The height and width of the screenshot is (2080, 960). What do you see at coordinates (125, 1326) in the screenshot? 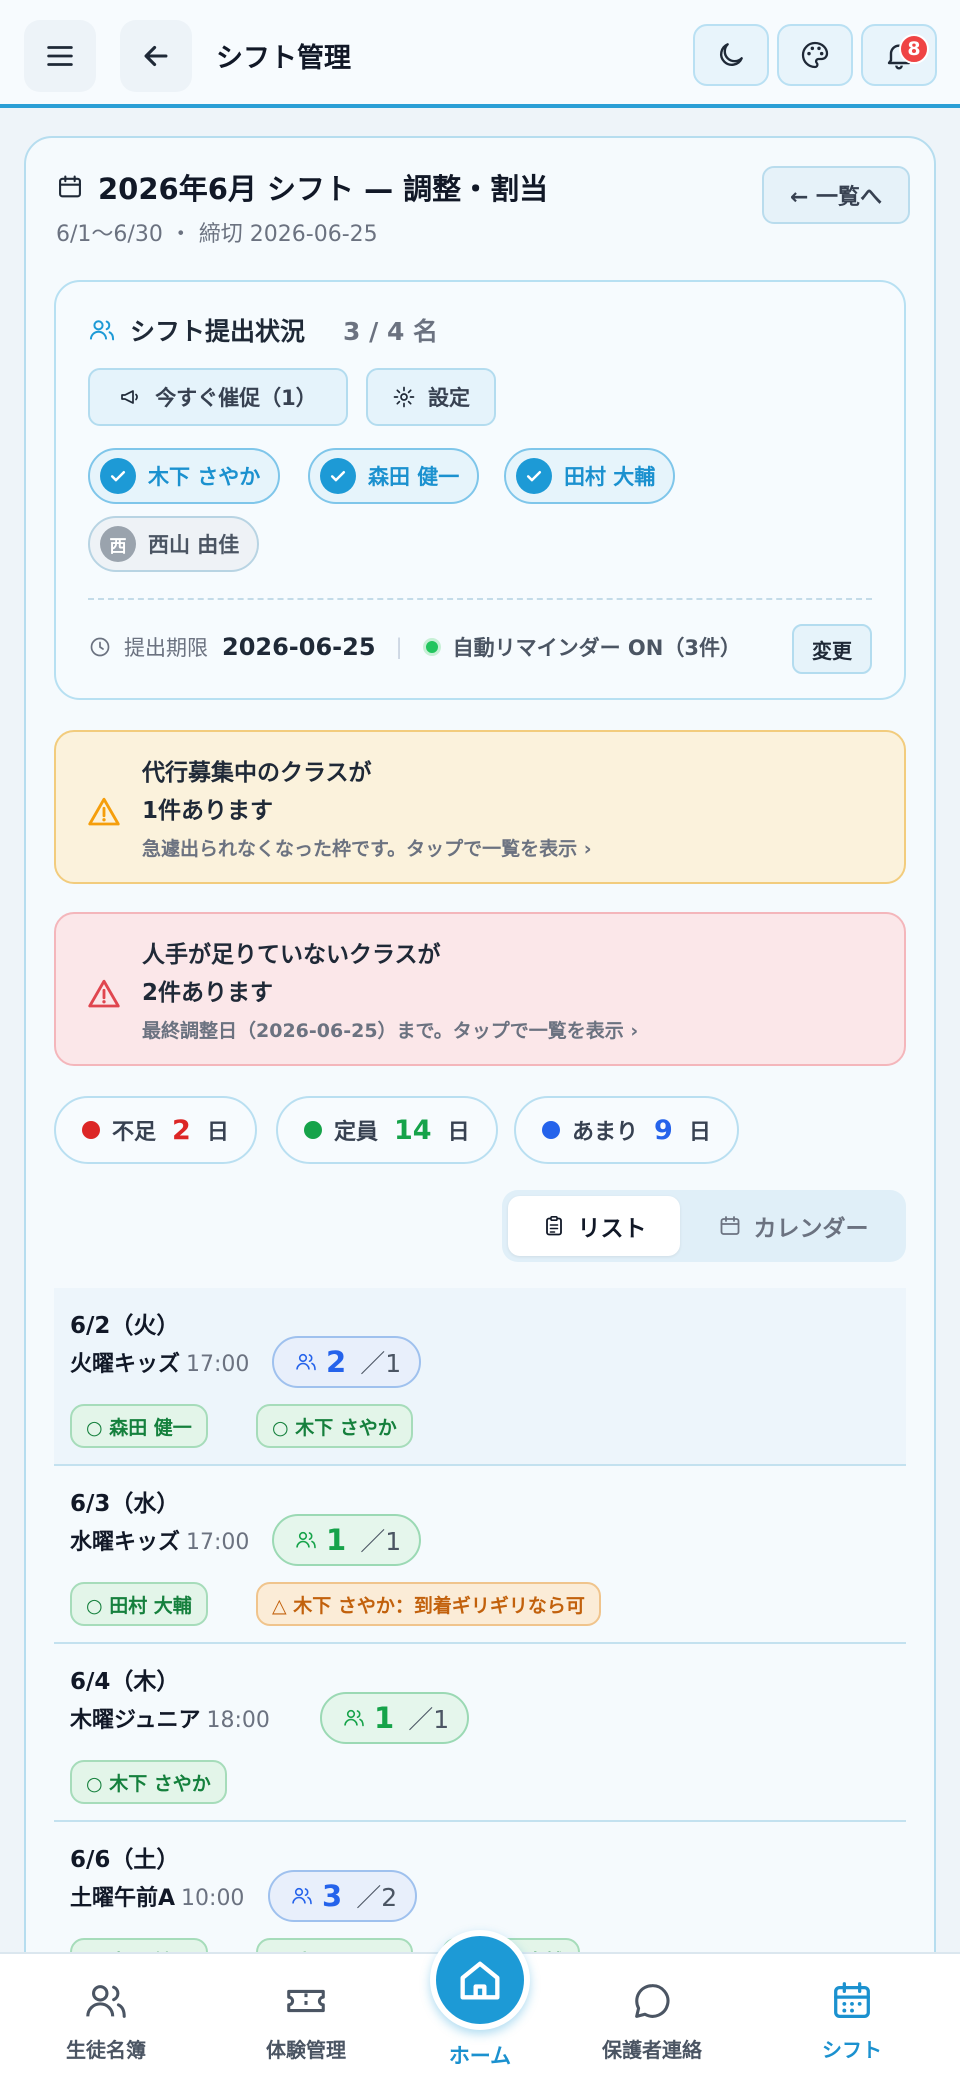
I see `shift-date: 6/2（火）` at bounding box center [125, 1326].